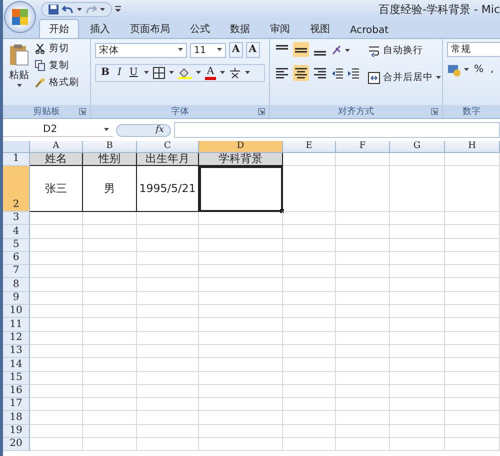 This screenshot has height=456, width=500. Describe the element at coordinates (16, 445) in the screenshot. I see `row-header: 20` at that location.